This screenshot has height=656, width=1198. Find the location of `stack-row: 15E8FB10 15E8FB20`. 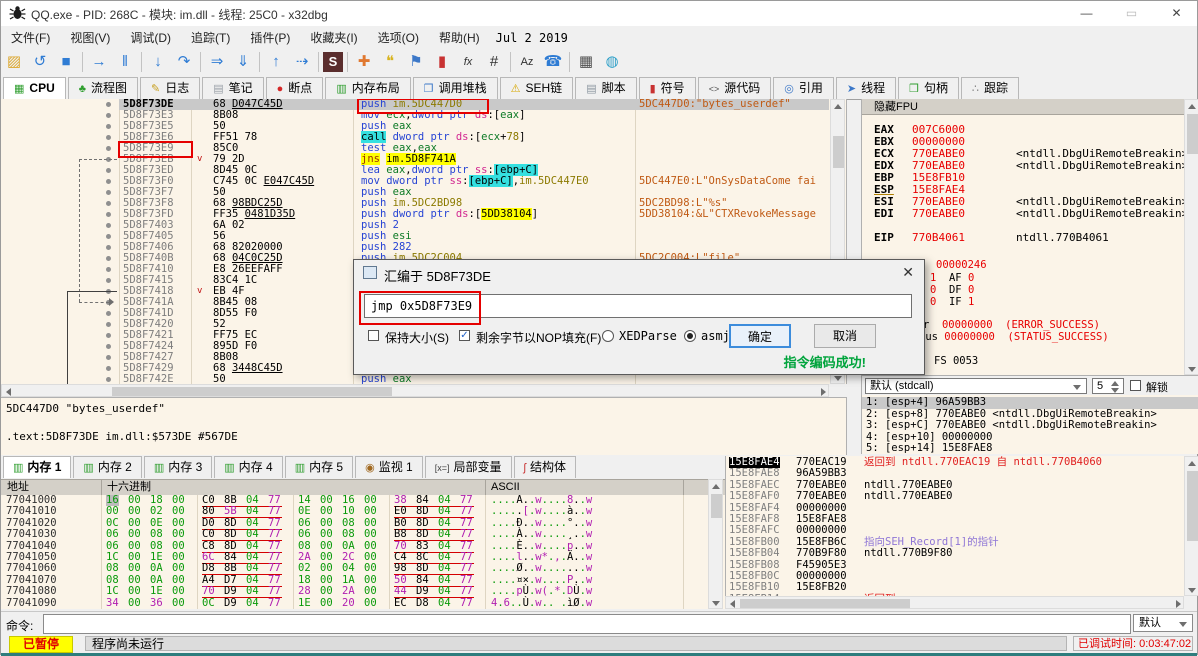

stack-row: 15E8FB10 15E8FB20 is located at coordinates (962, 587).